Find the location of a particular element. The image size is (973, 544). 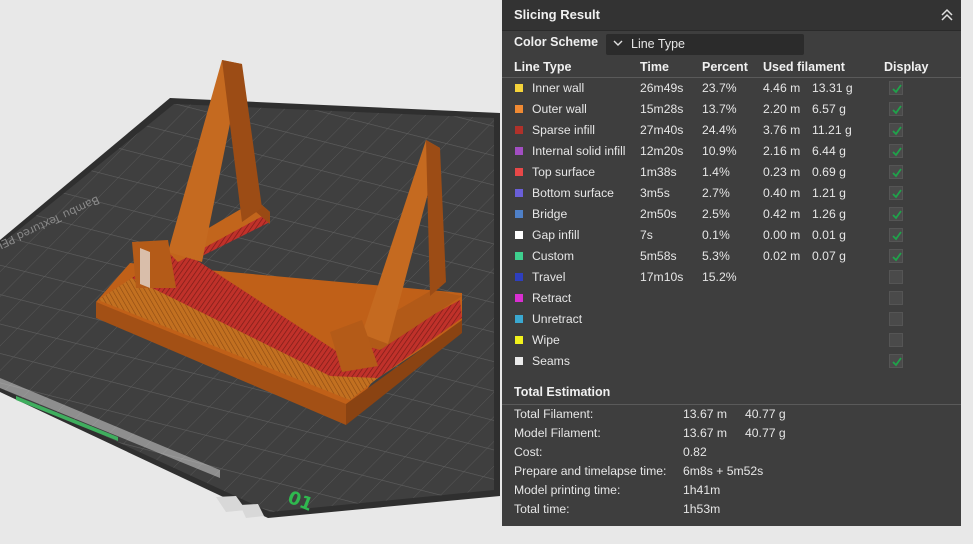

line-type-weight: 6.57 g is located at coordinates (829, 109).